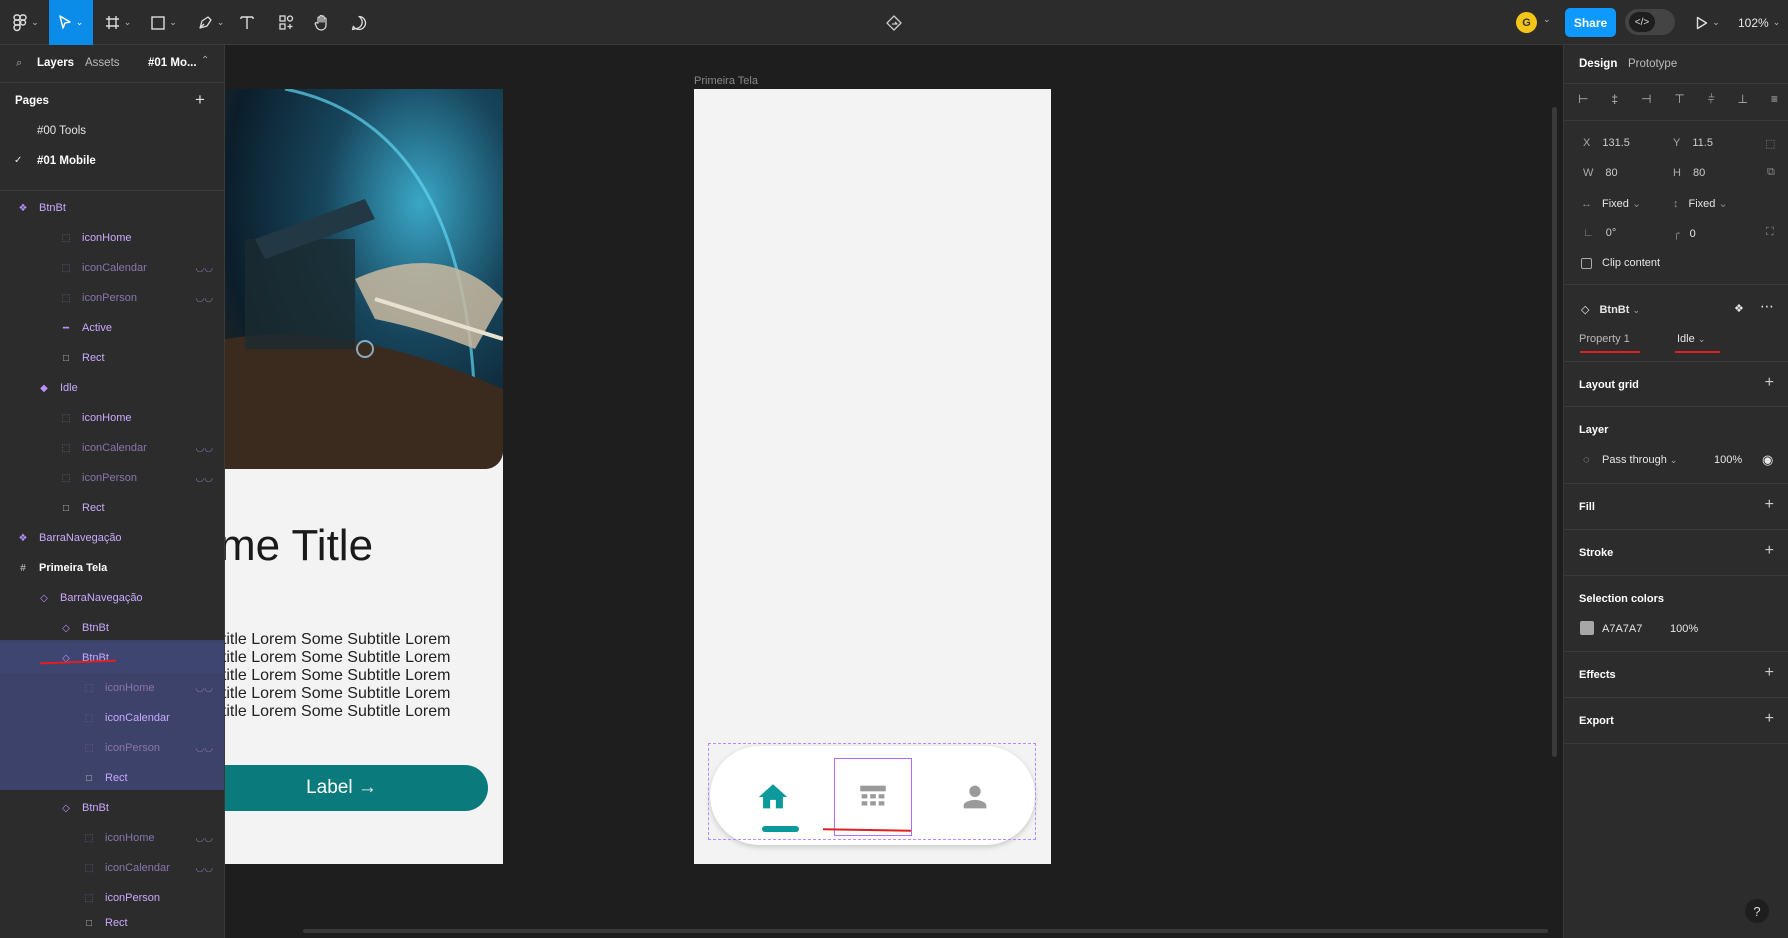  What do you see at coordinates (164, 22) in the screenshot?
I see `shape-tool-button: ⌄` at bounding box center [164, 22].